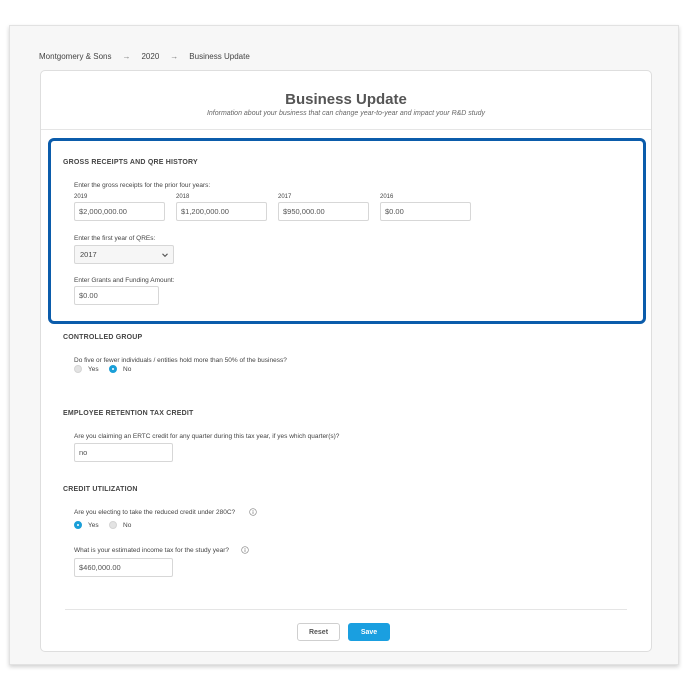 The width and height of the screenshot is (688, 687). I want to click on first-qre-value: 2017, so click(88, 254).